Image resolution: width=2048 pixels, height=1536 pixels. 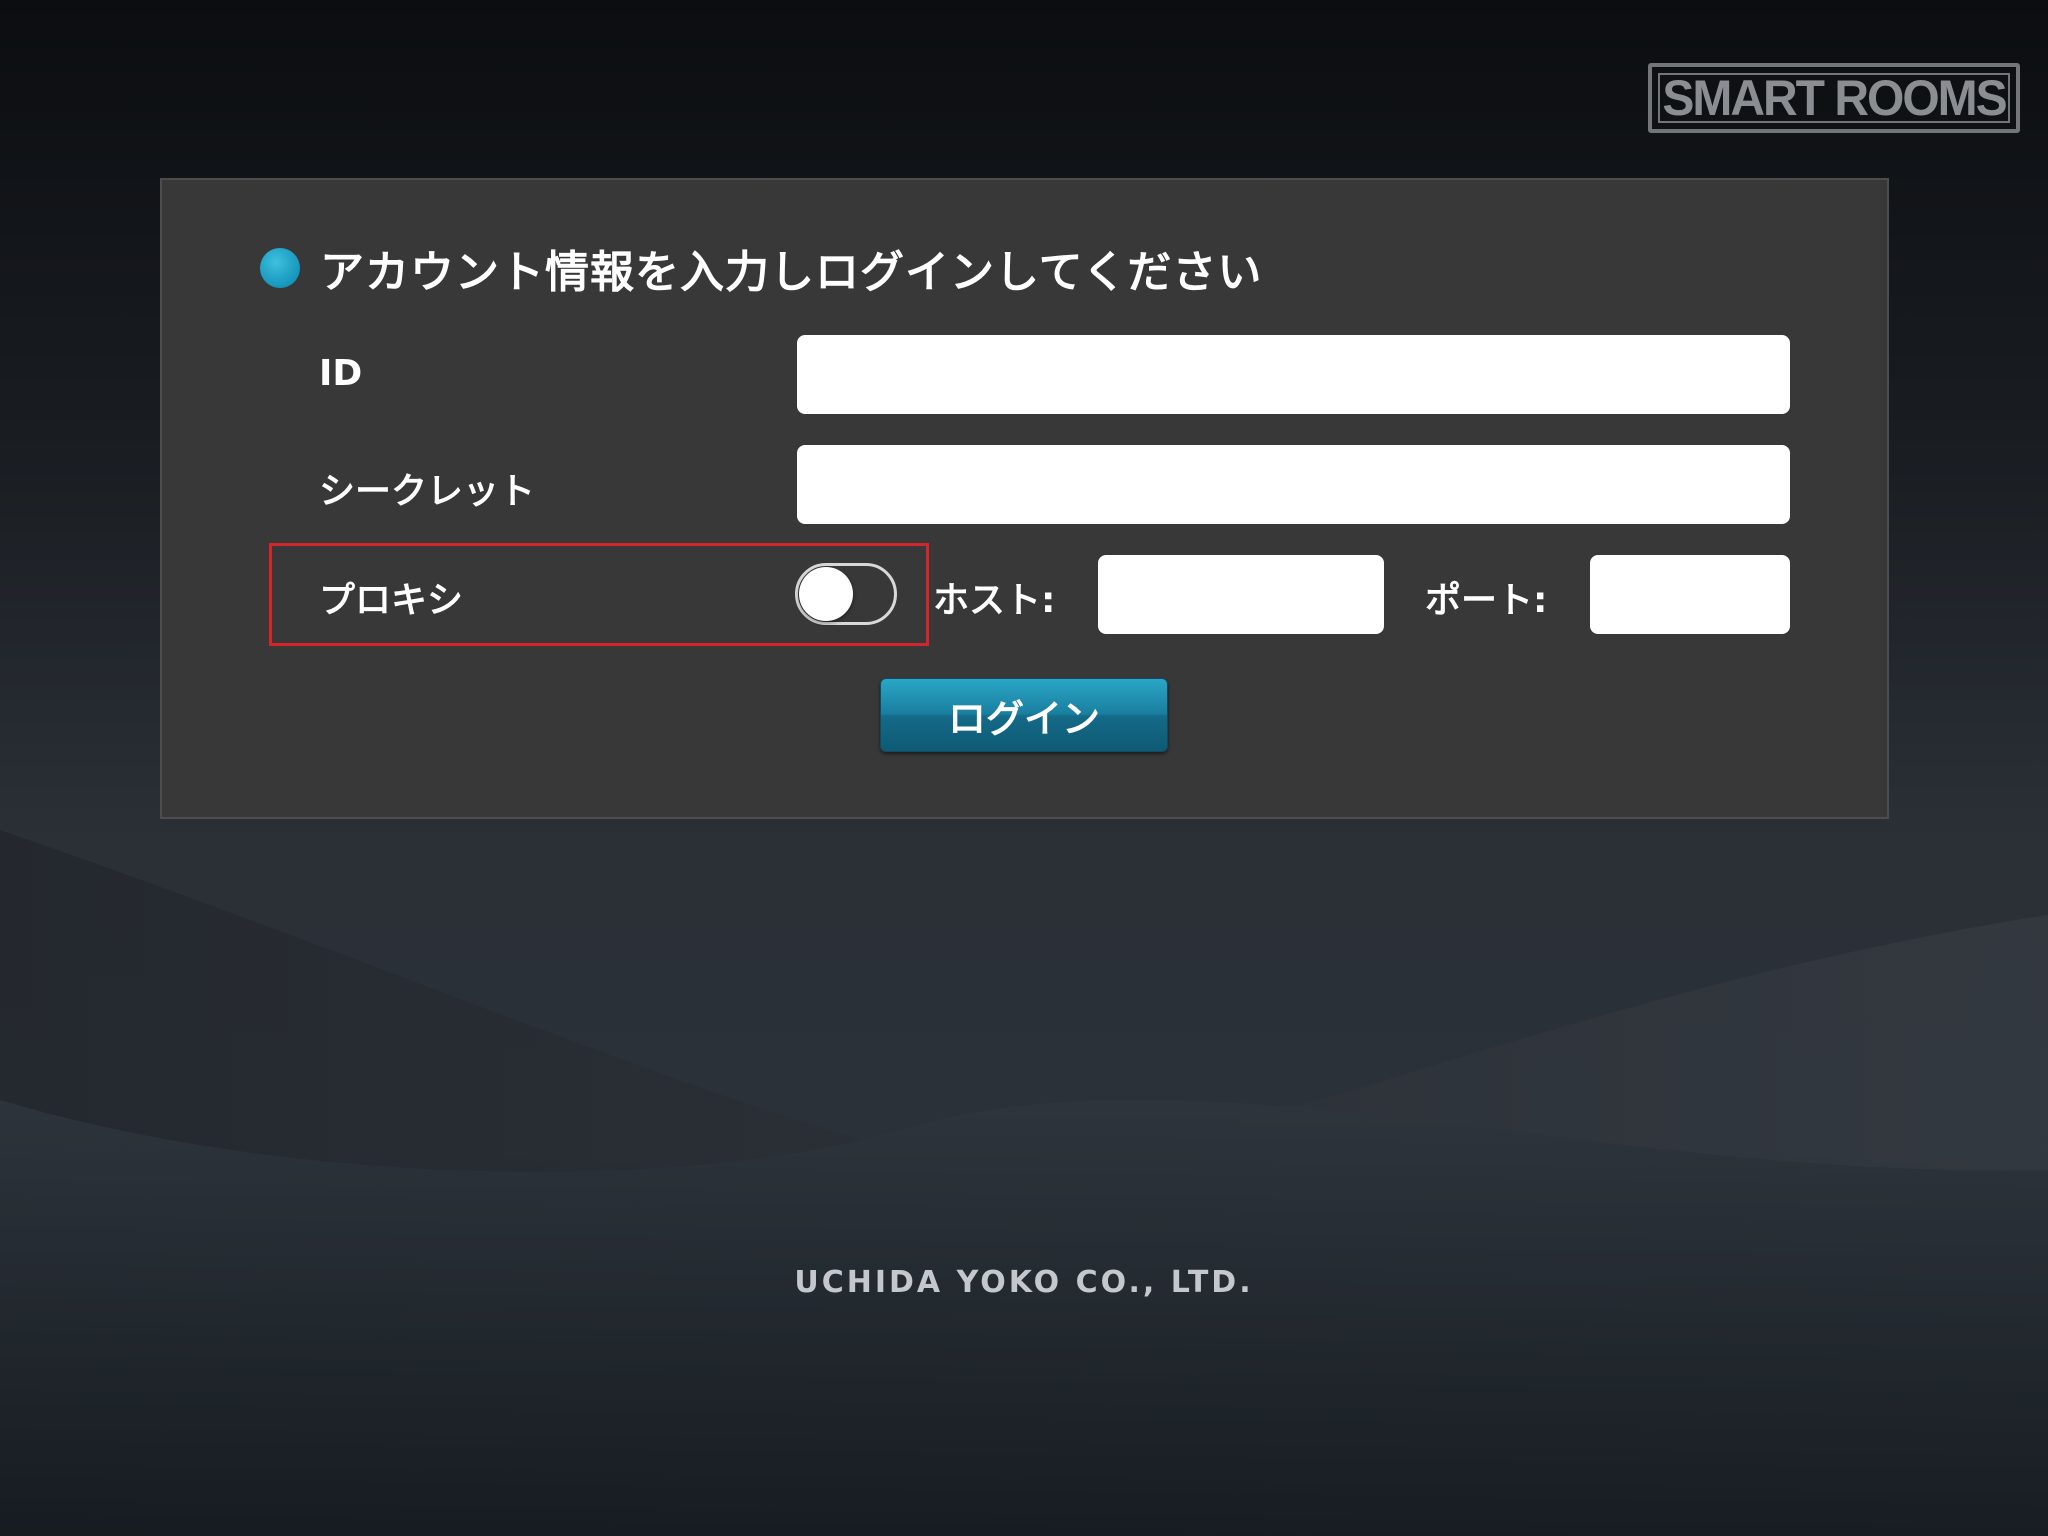 What do you see at coordinates (280, 268) in the screenshot?
I see `bullet-dot-icon` at bounding box center [280, 268].